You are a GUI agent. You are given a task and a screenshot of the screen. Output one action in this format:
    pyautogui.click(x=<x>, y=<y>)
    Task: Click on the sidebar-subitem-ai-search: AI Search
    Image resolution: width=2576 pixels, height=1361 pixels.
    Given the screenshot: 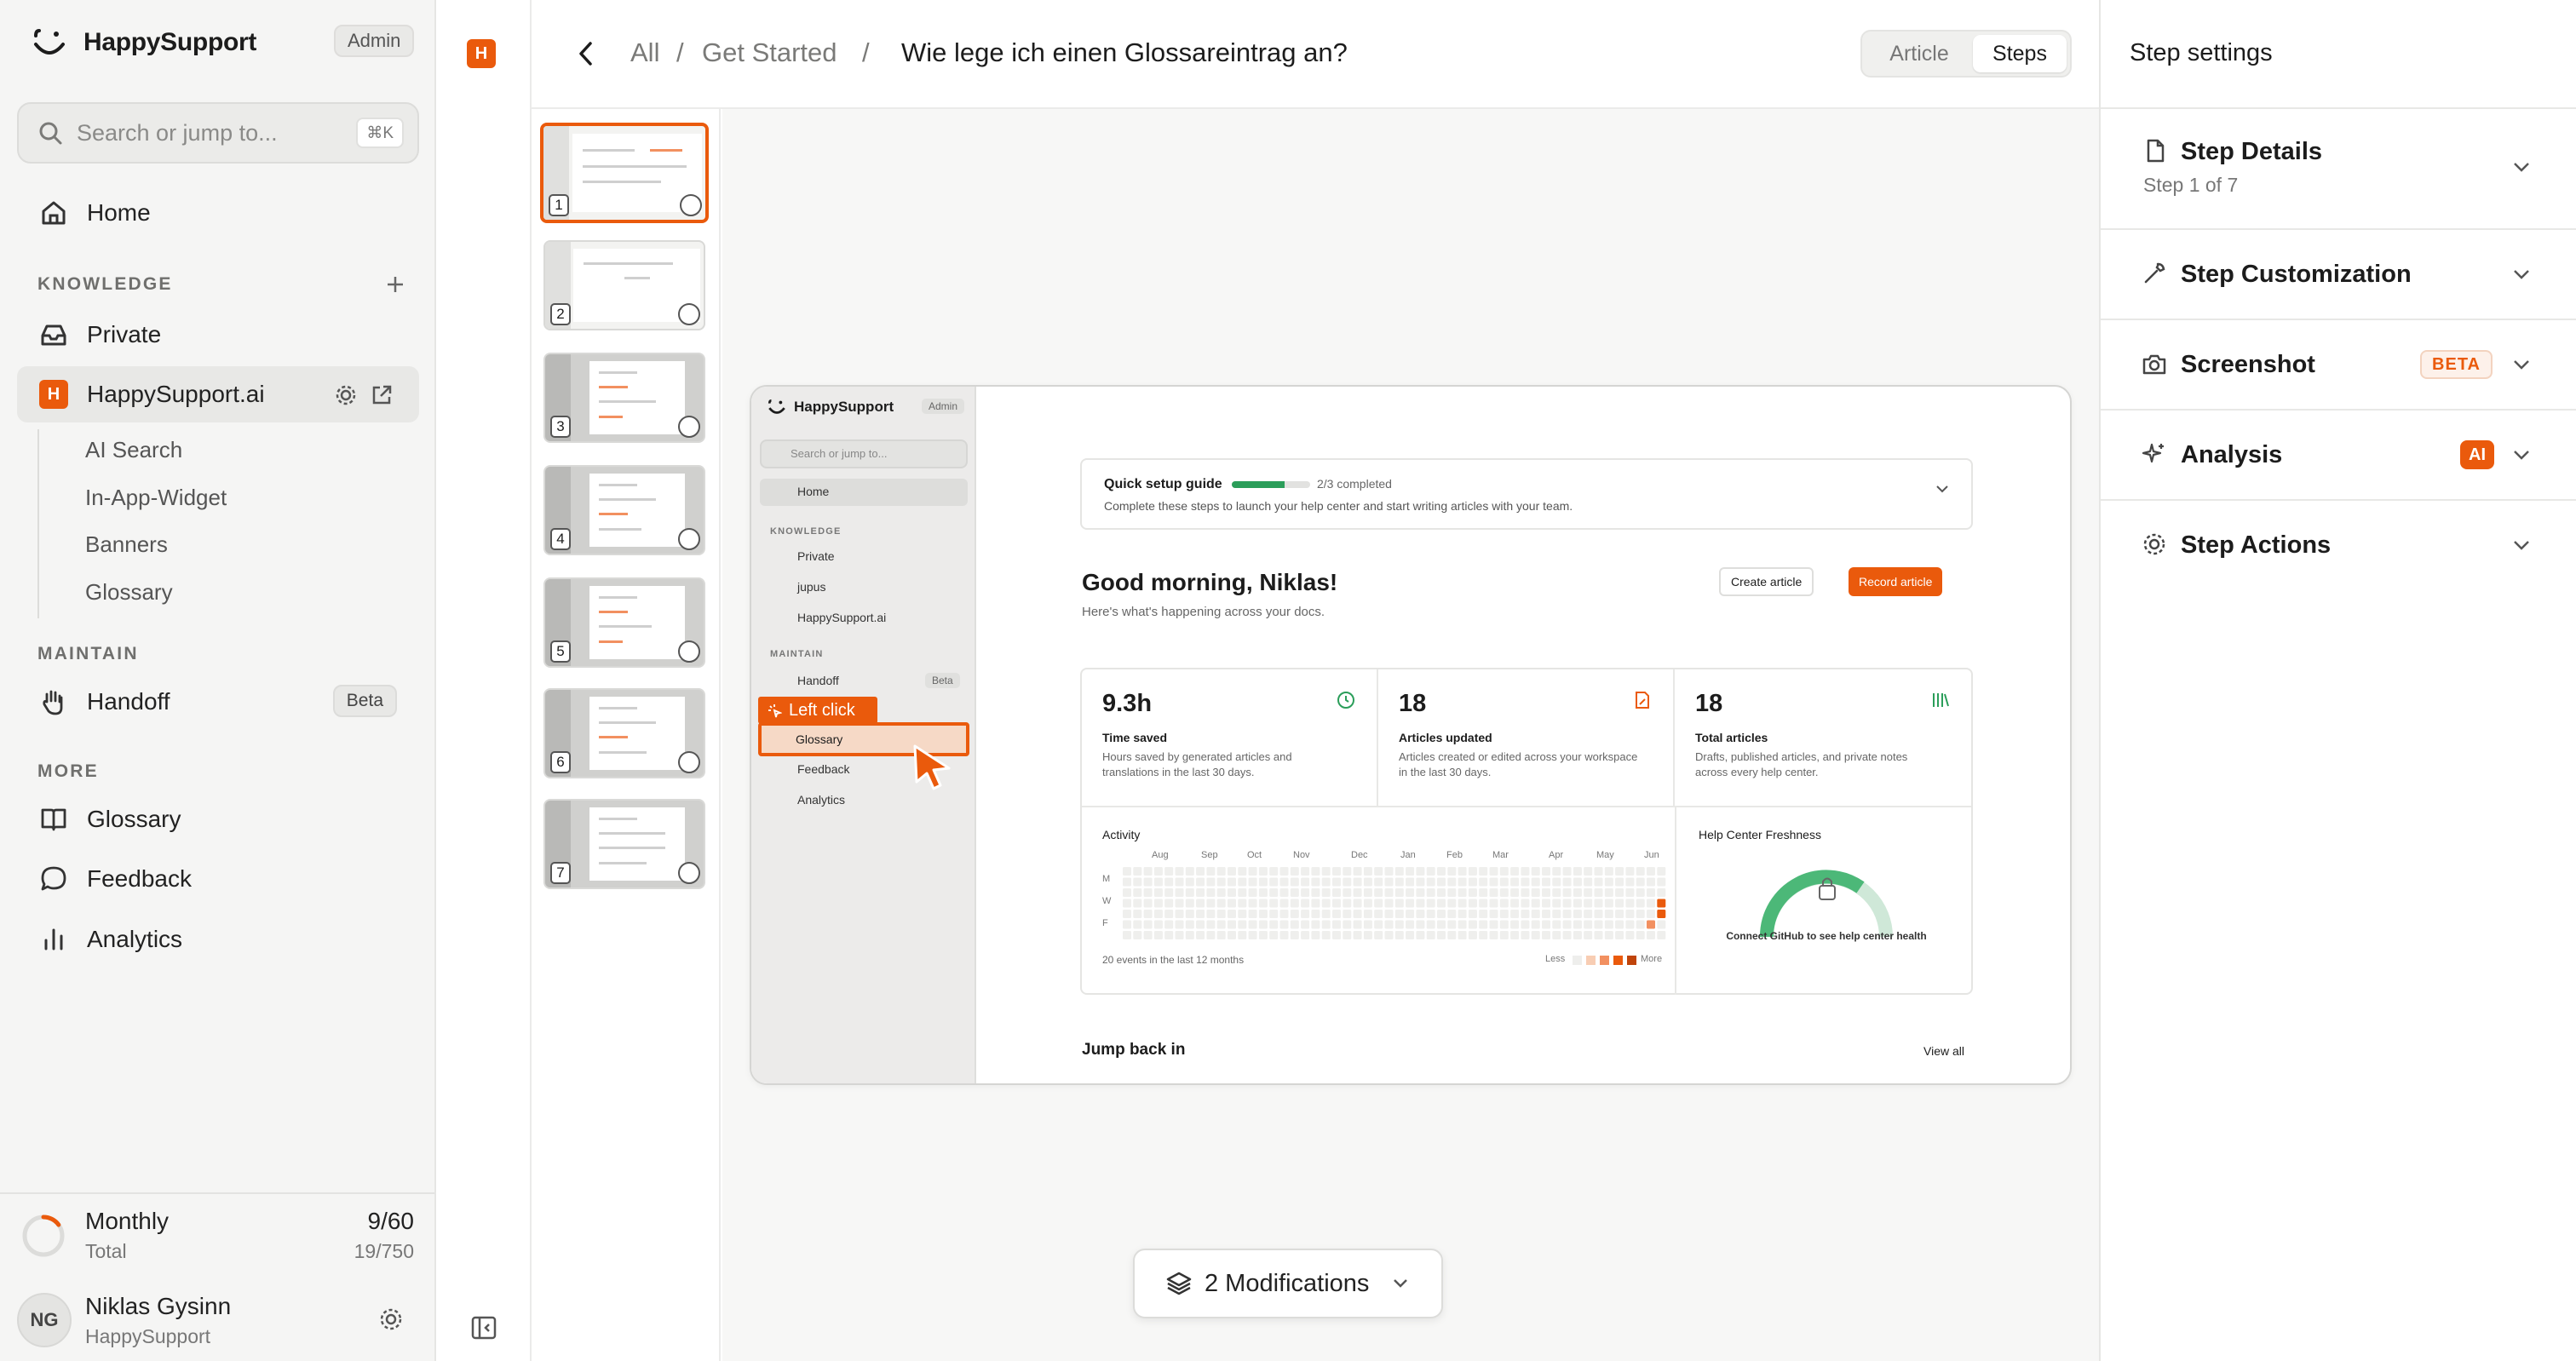 What is the action you would take?
    pyautogui.click(x=134, y=450)
    